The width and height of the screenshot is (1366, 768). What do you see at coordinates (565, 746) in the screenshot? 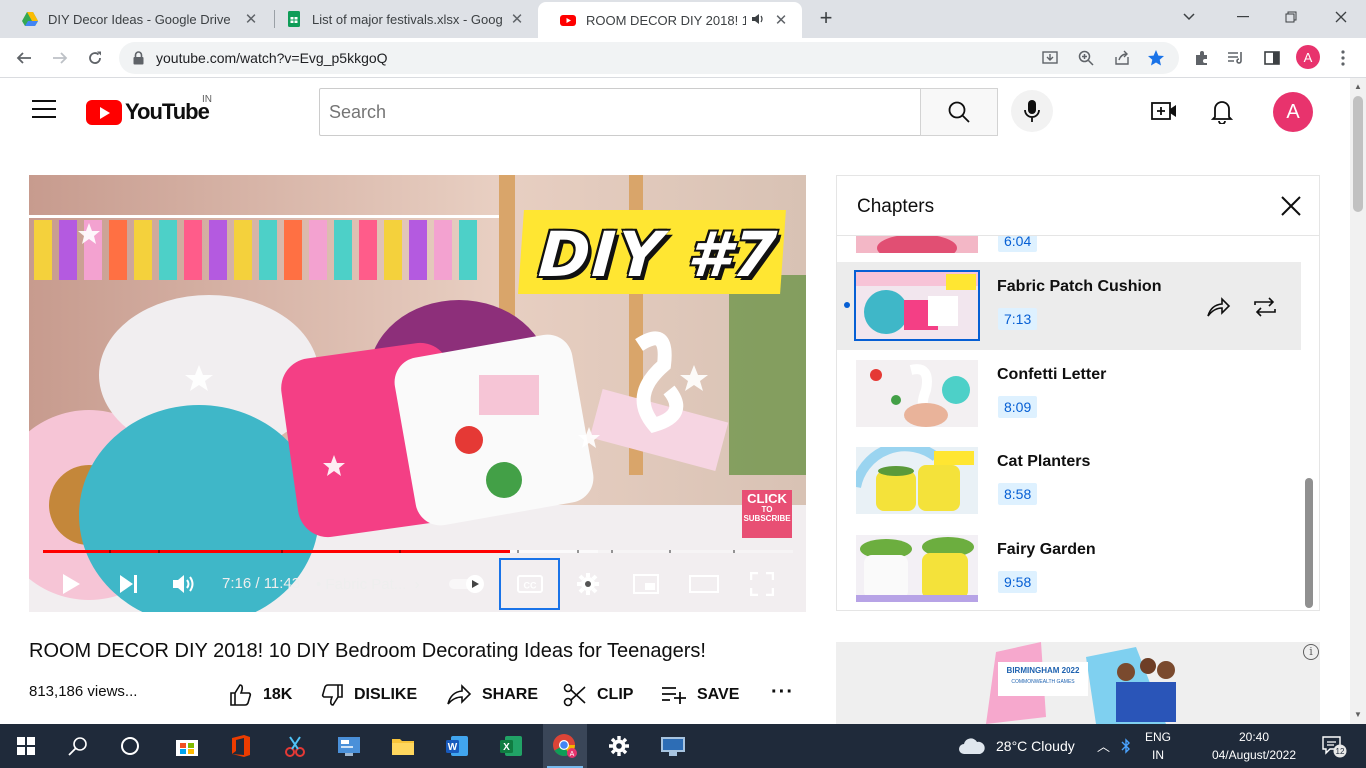
I see `chrome-taskbar-icon: A` at bounding box center [565, 746].